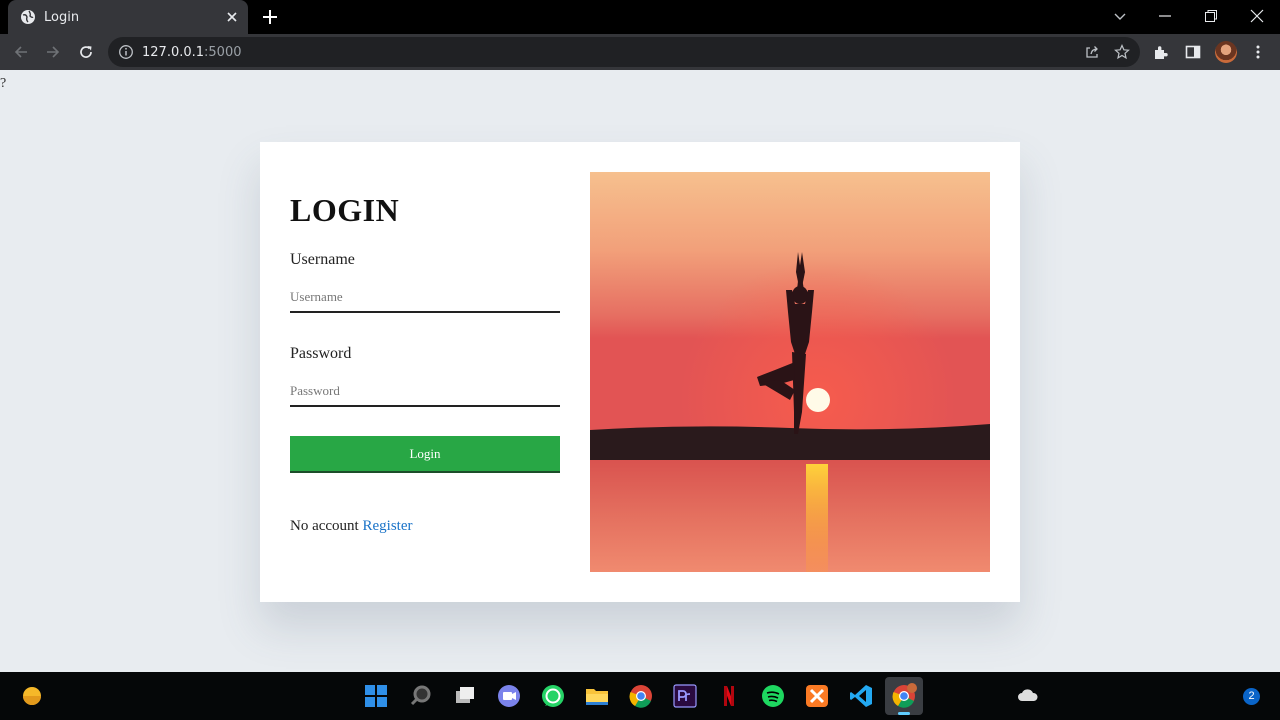 The image size is (1280, 720). What do you see at coordinates (53, 52) in the screenshot?
I see `forward-icon` at bounding box center [53, 52].